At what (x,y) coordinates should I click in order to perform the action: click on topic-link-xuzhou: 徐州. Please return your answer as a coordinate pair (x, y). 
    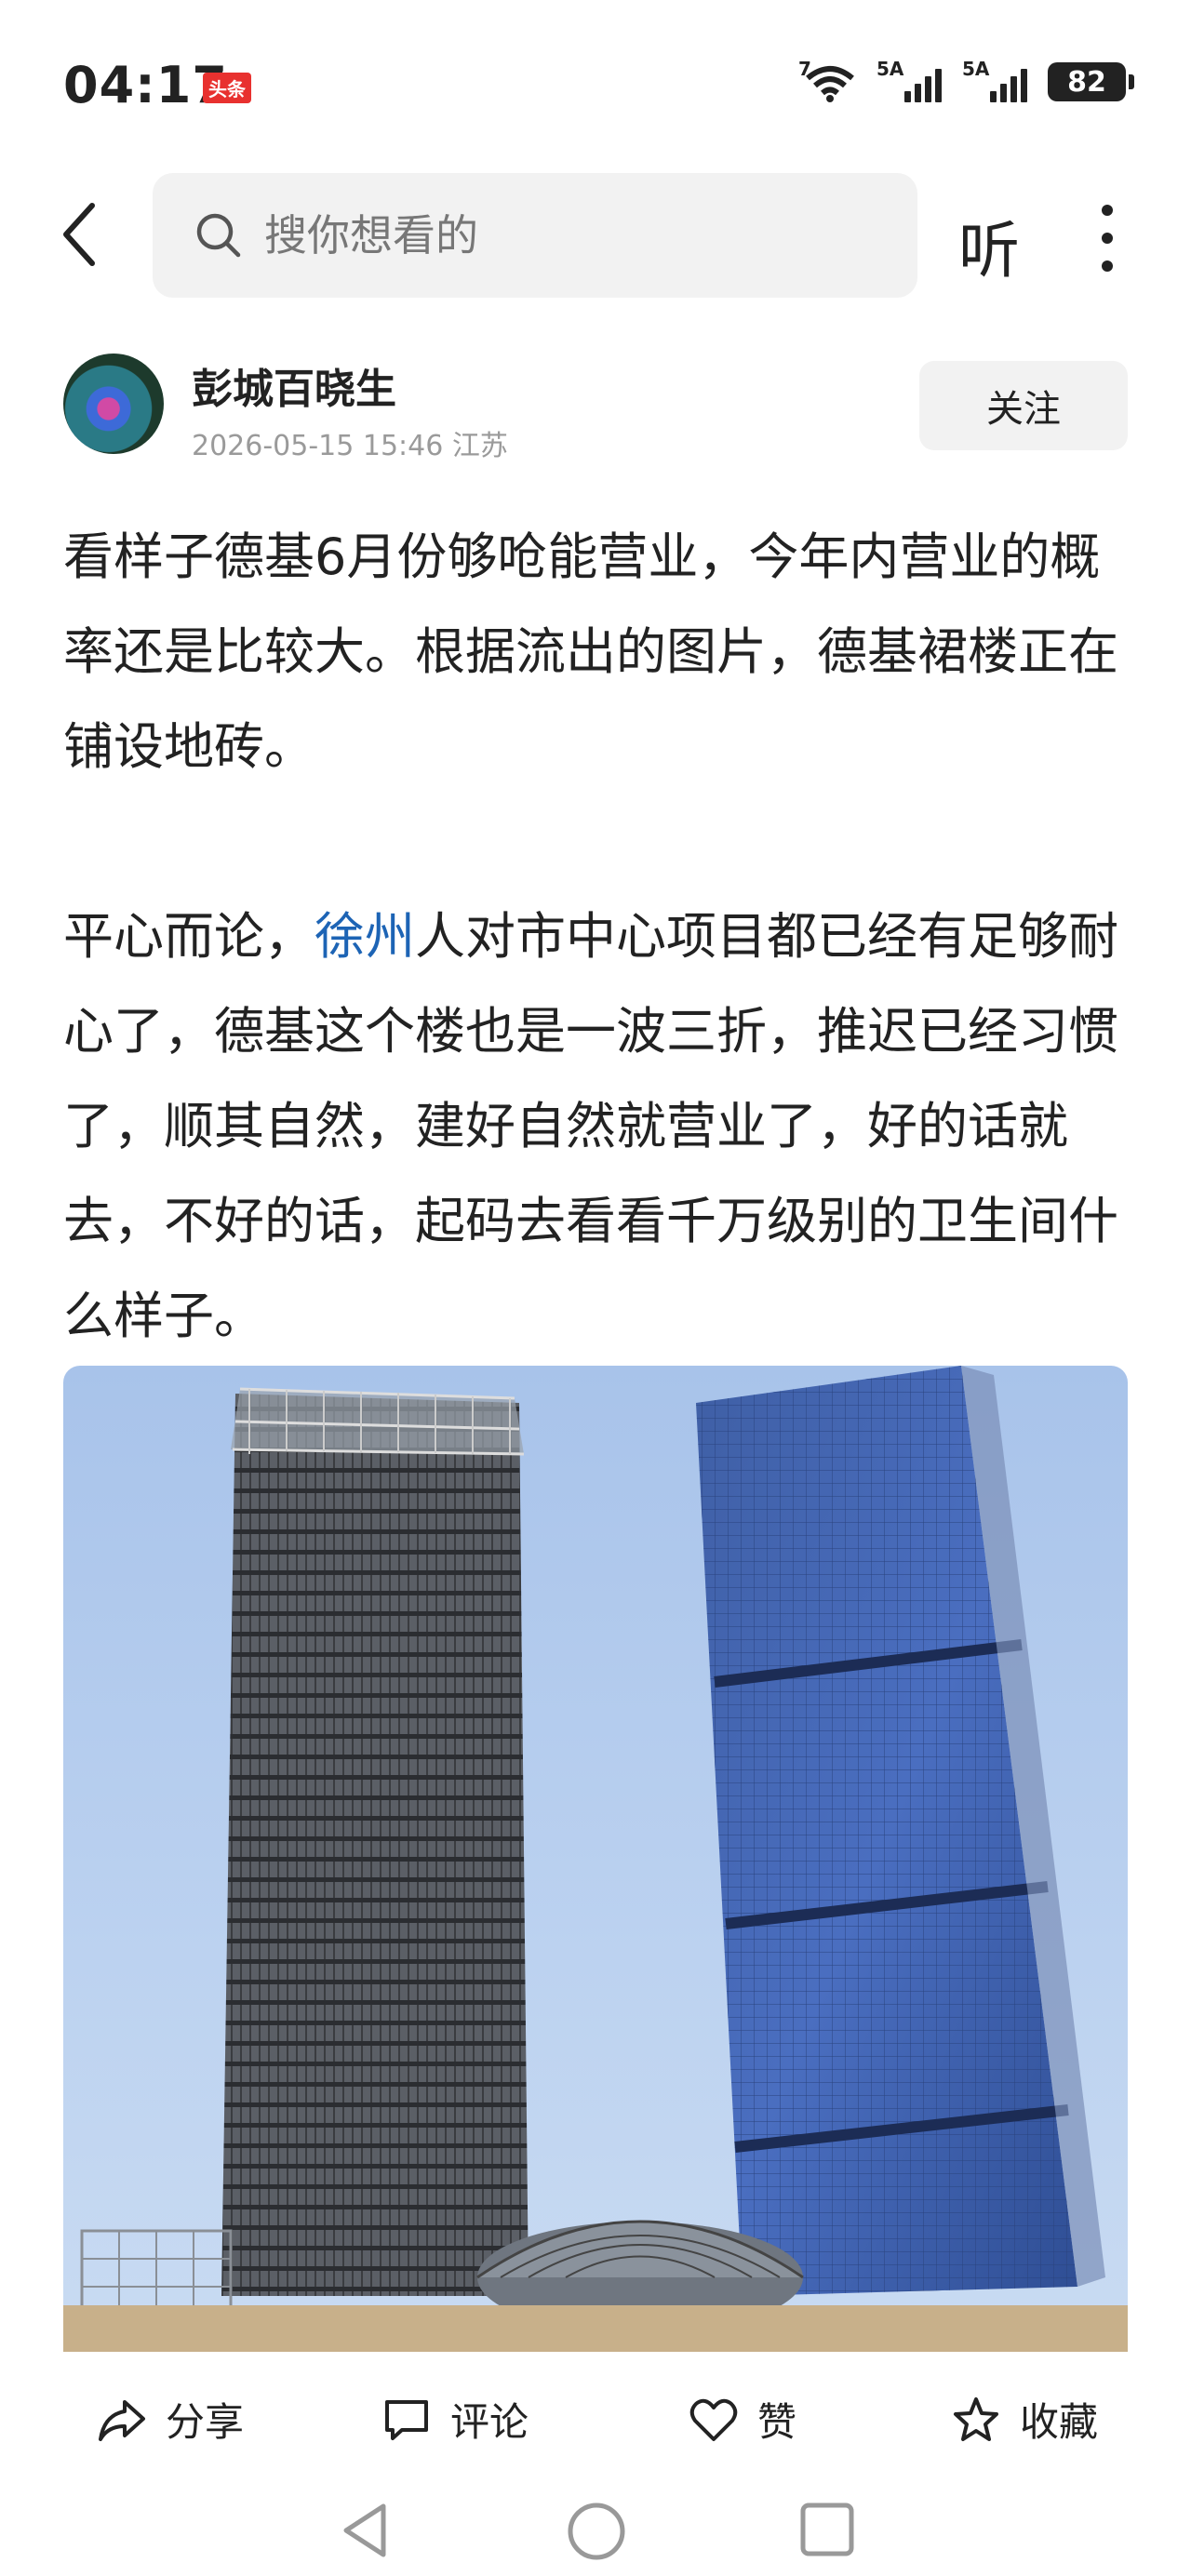
    Looking at the image, I should click on (364, 936).